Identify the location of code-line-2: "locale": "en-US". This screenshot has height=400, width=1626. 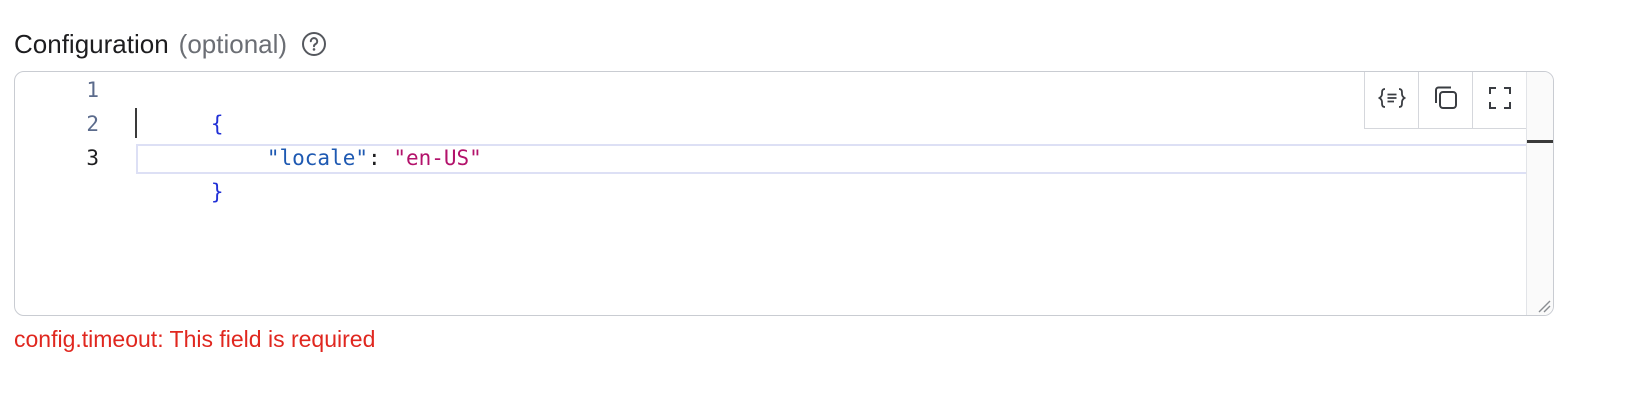
(336, 138).